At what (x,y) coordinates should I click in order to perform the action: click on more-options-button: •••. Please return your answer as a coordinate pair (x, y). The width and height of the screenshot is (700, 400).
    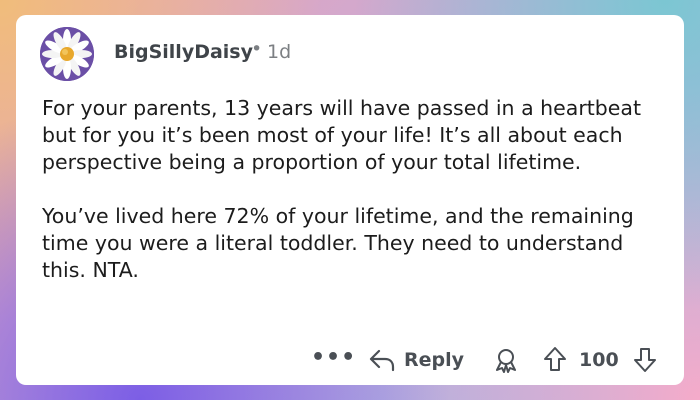
    Looking at the image, I should click on (333, 357).